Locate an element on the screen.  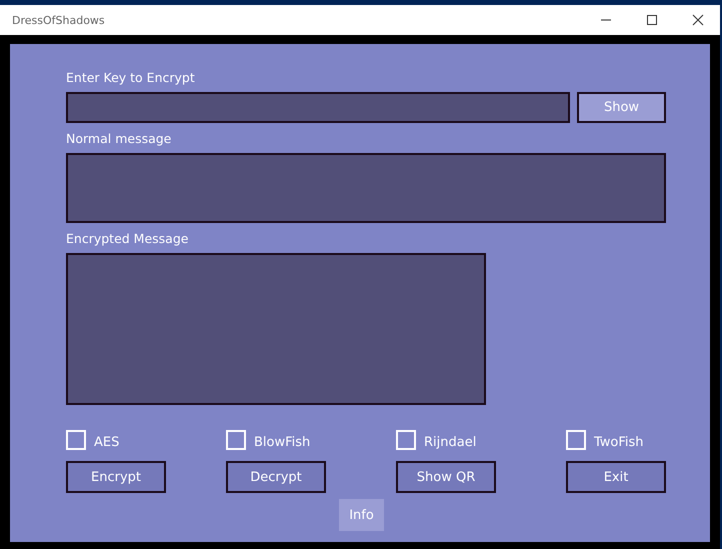
action-button: Show QR is located at coordinates (446, 477).